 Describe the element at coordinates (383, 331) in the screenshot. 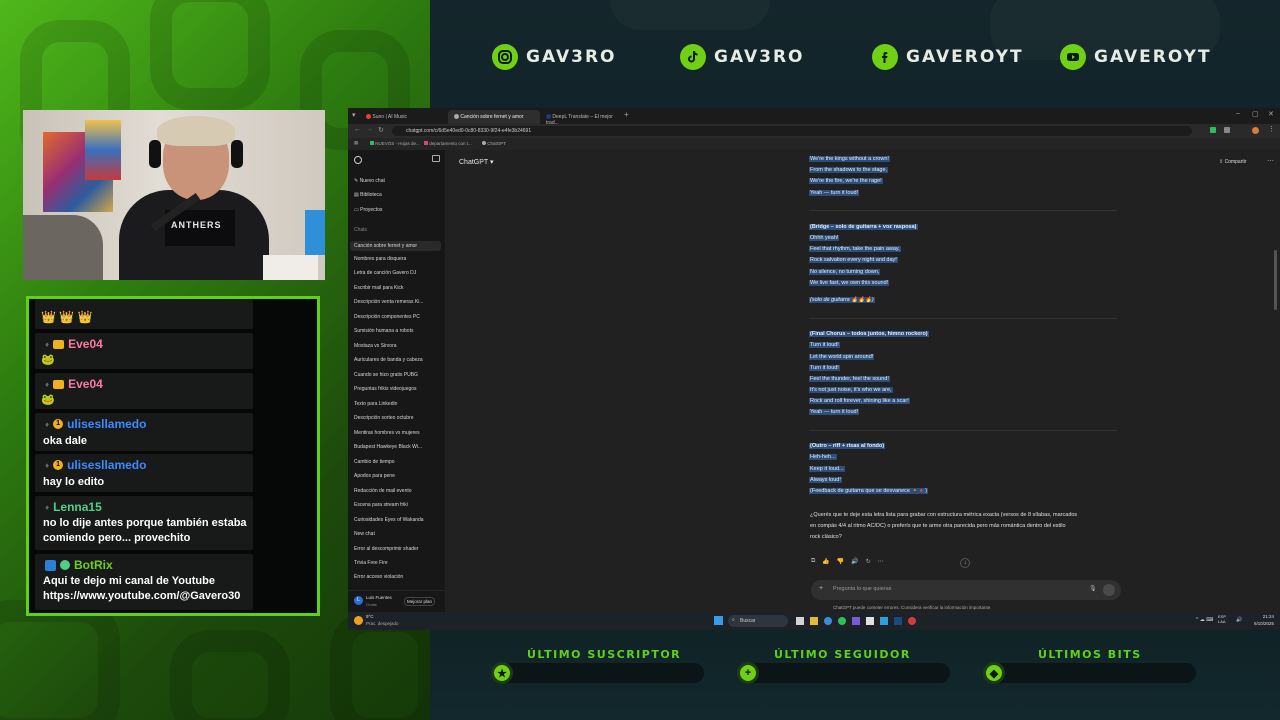

I see `chat-history-item: Sumisión humana a robots` at that location.